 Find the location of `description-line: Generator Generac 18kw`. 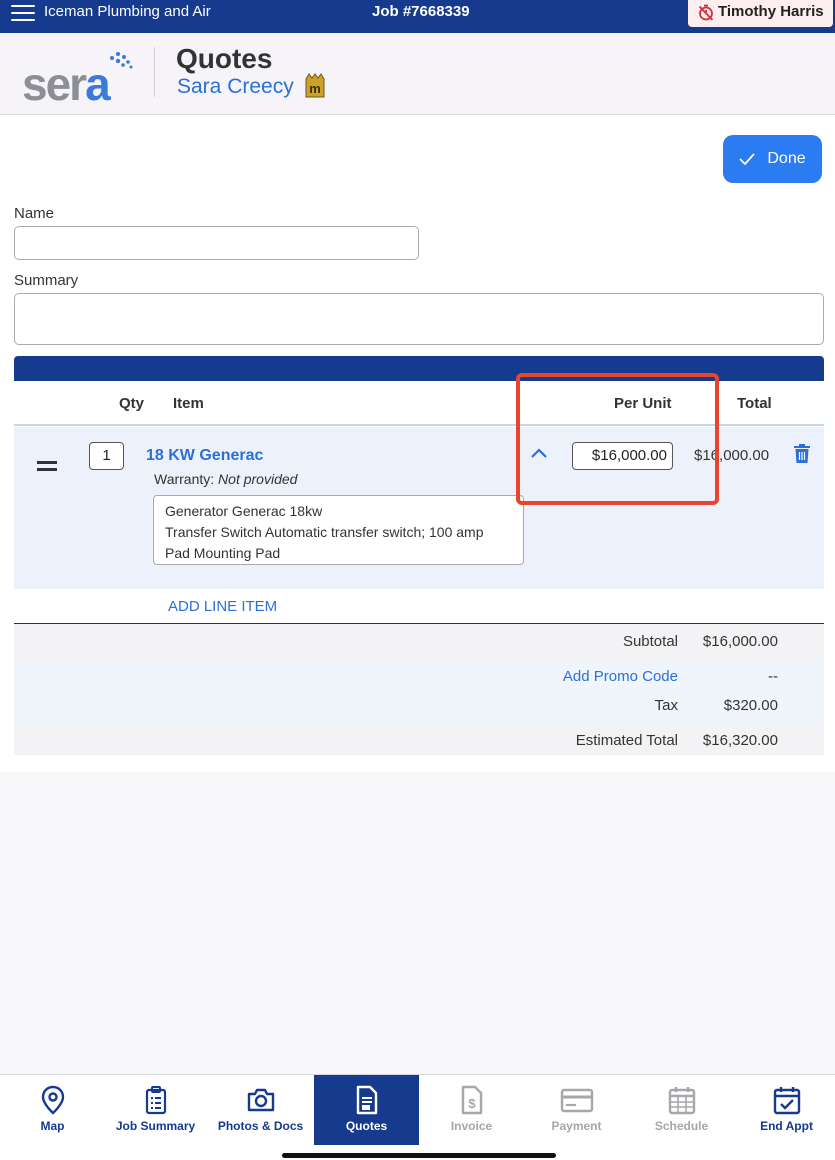

description-line: Generator Generac 18kw is located at coordinates (244, 511).